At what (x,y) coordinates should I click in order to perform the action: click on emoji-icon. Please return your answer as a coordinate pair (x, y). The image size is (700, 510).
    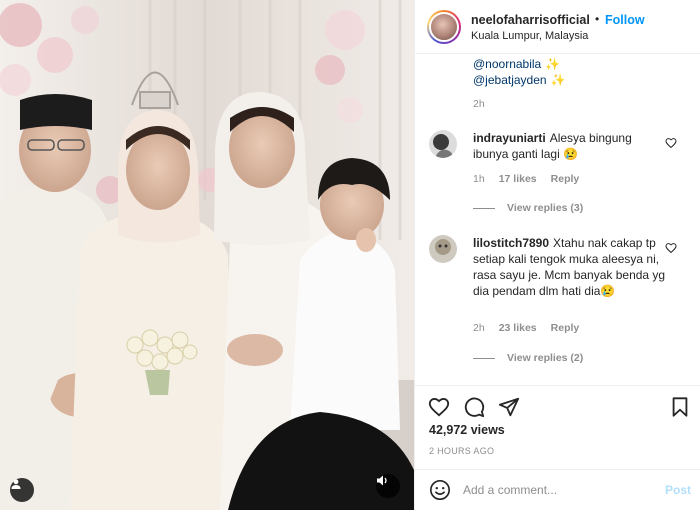
    Looking at the image, I should click on (440, 490).